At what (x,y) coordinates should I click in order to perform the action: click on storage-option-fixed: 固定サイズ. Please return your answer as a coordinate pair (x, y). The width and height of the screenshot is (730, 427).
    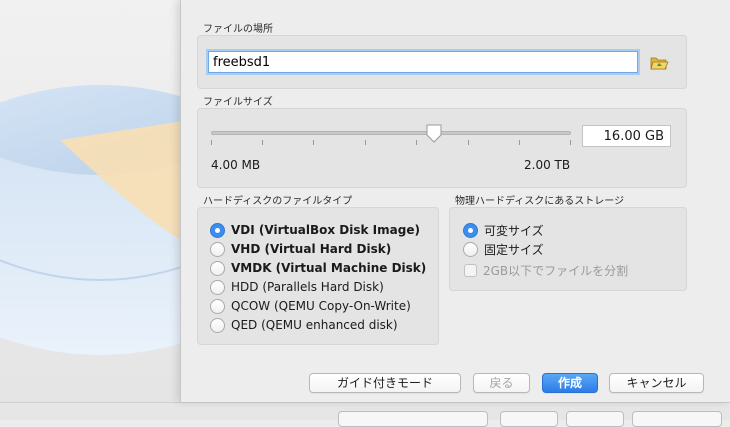
    Looking at the image, I should click on (503, 249).